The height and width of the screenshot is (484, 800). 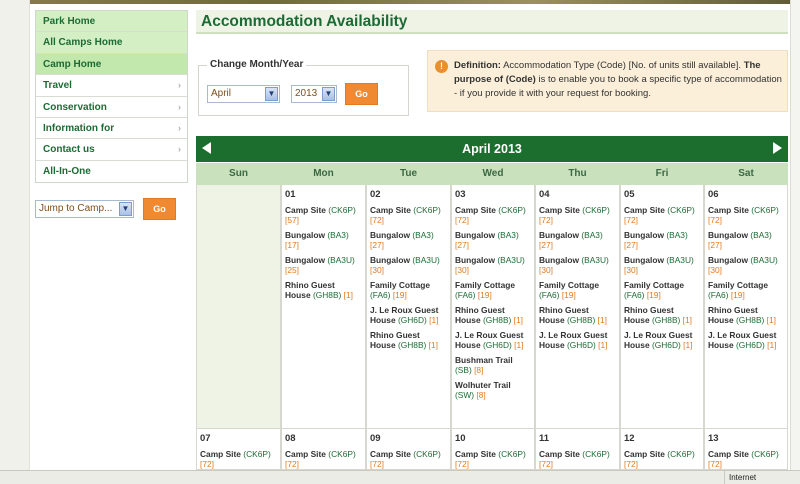 I want to click on page-title: Accommodation Availability, so click(x=304, y=21).